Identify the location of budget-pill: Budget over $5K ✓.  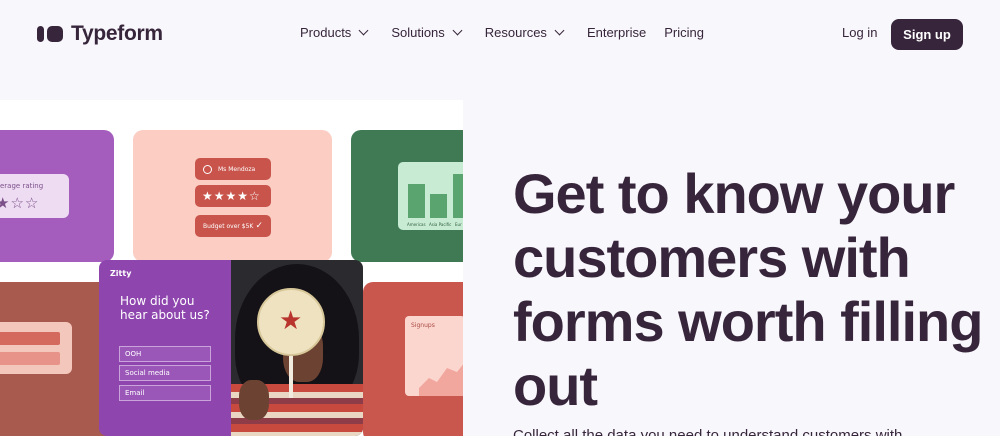
(233, 226).